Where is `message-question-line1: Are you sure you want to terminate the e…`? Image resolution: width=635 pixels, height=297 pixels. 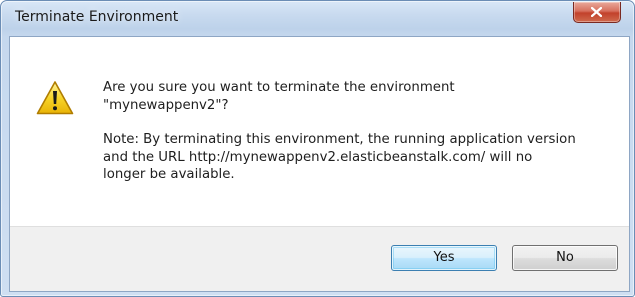
message-question-line1: Are you sure you want to terminate the e… is located at coordinates (279, 87).